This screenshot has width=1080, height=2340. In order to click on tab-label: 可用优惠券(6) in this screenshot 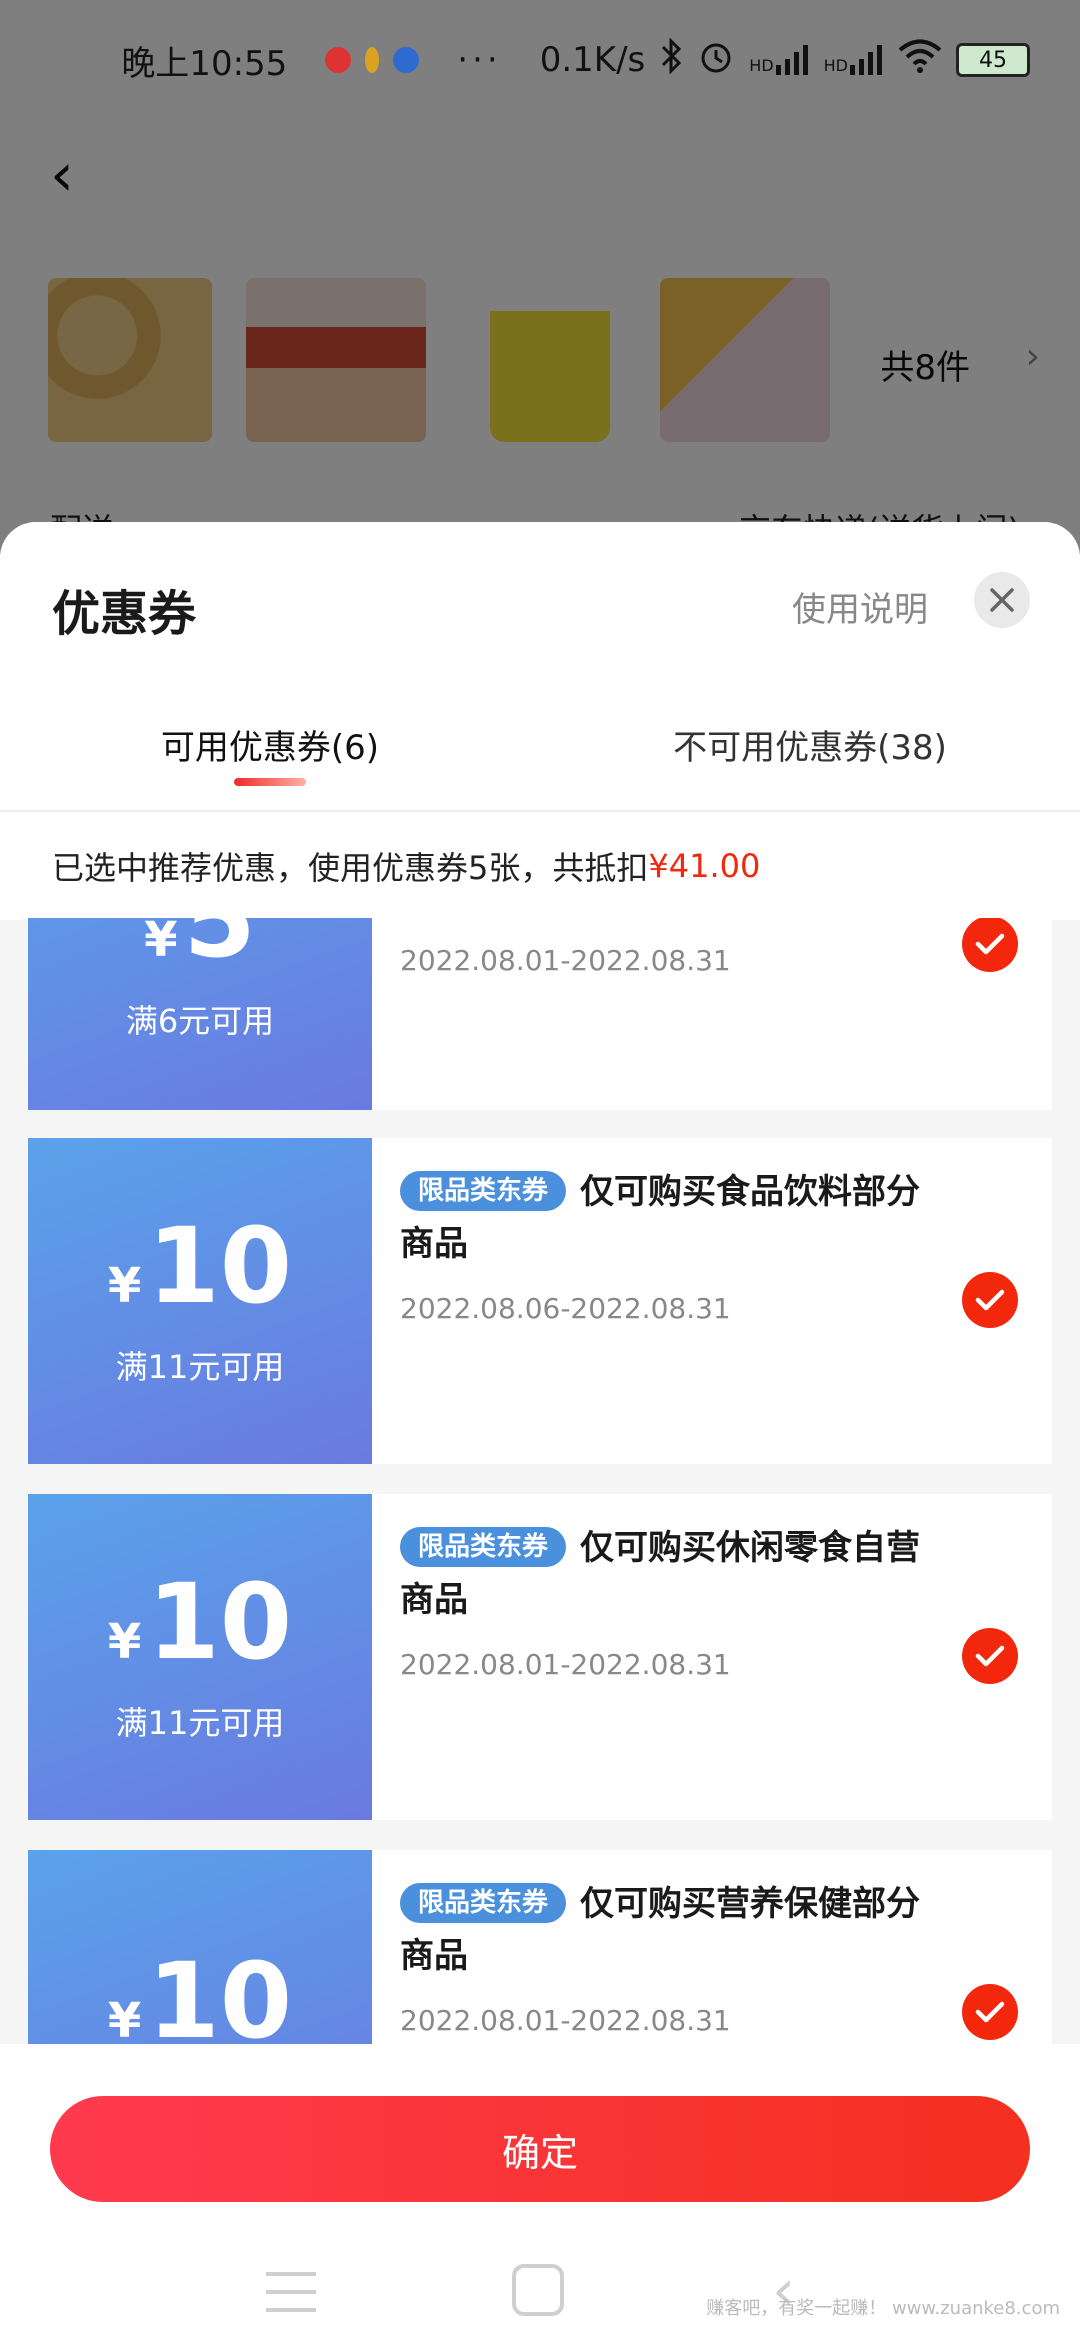, I will do `click(270, 748)`.